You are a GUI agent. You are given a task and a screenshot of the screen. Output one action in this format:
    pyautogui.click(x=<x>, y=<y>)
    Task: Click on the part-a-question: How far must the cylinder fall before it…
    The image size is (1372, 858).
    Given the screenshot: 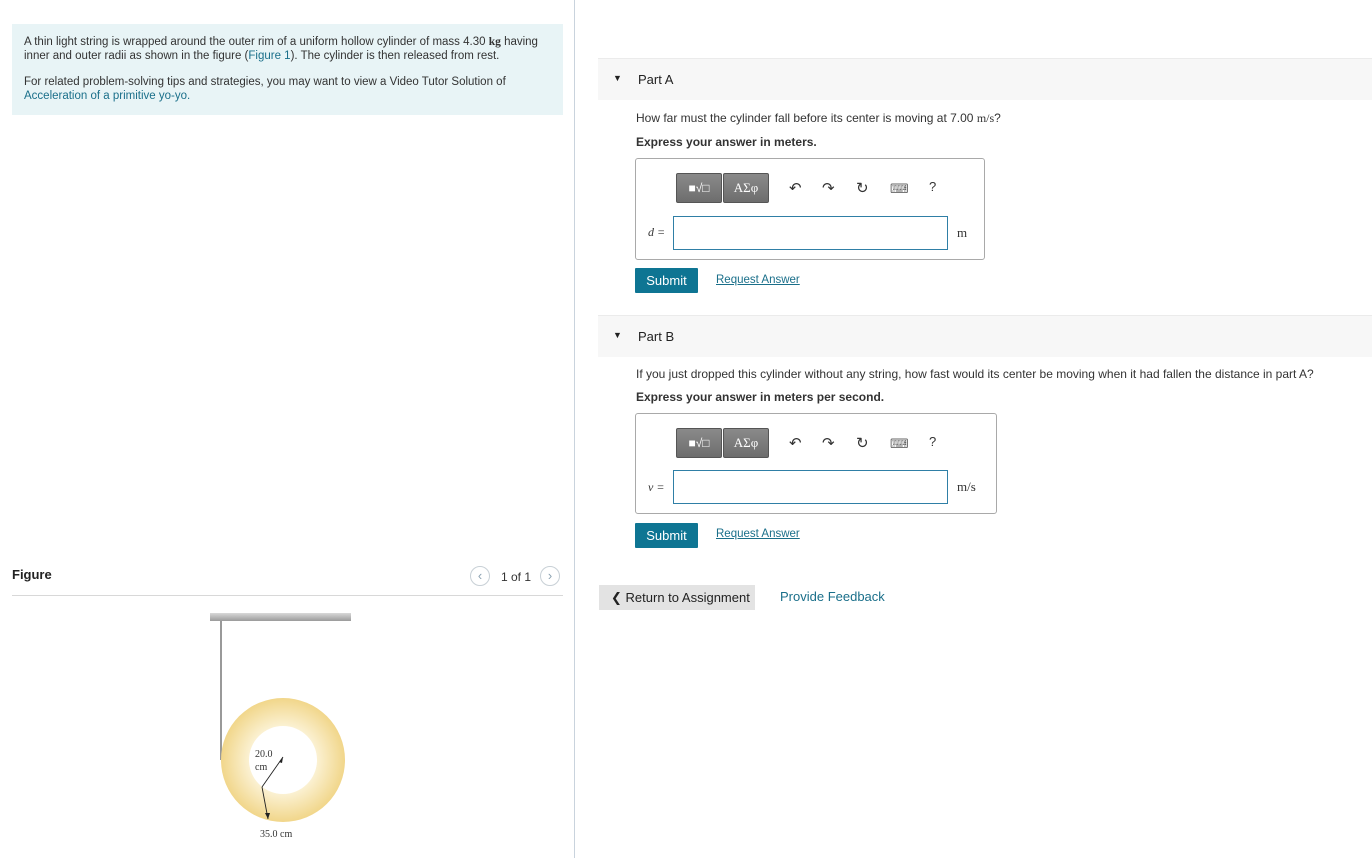 What is the action you would take?
    pyautogui.click(x=818, y=118)
    